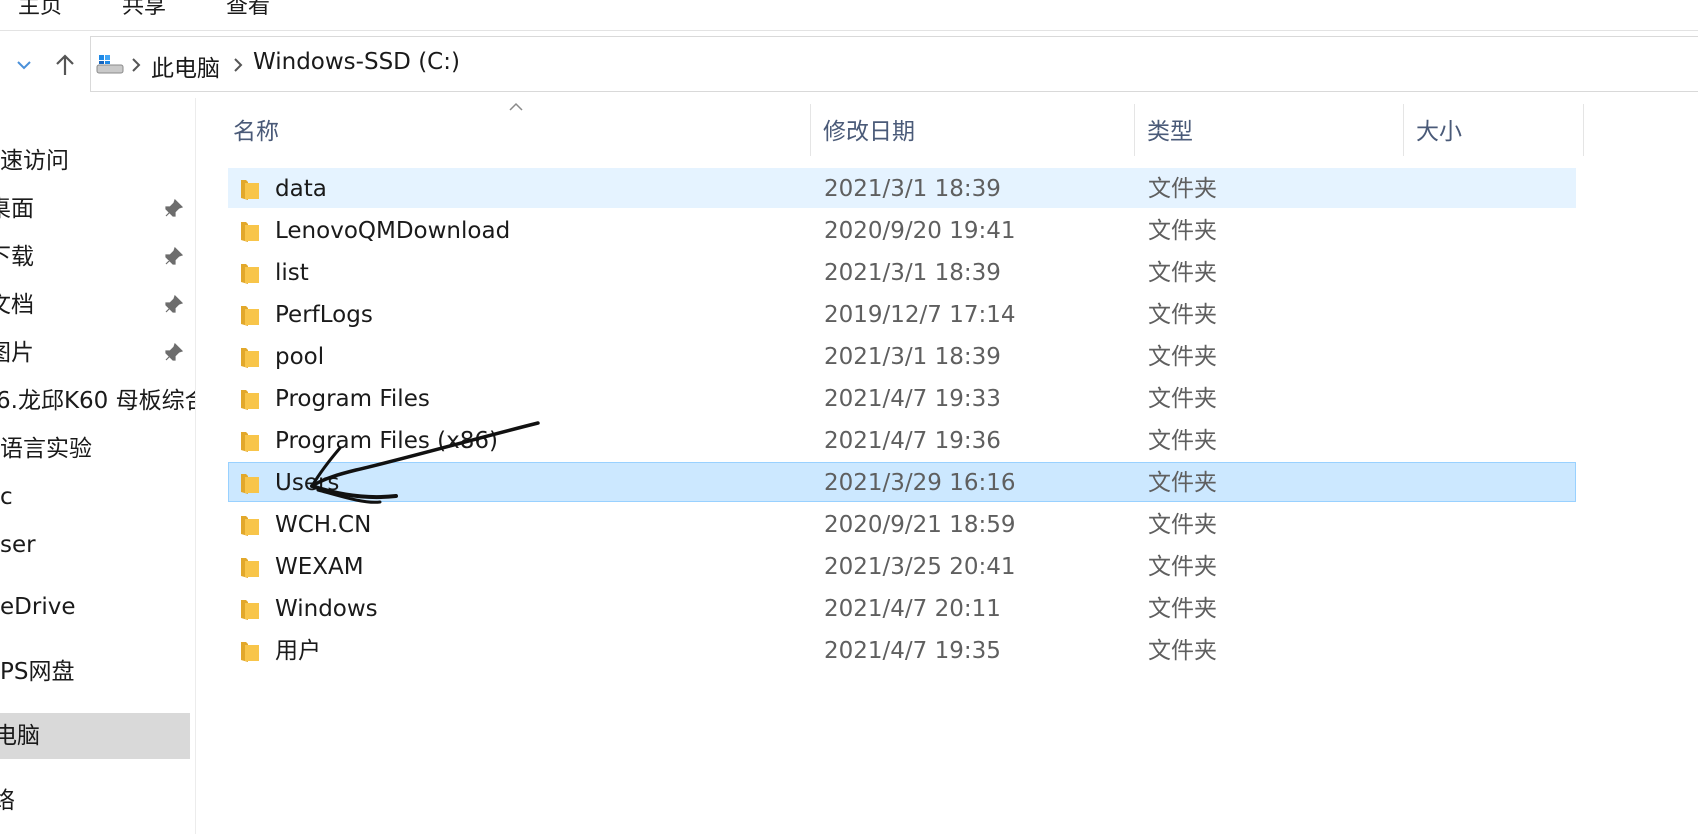 The width and height of the screenshot is (1698, 834). Describe the element at coordinates (920, 315) in the screenshot. I see `file-date: 2019/12/7 17:14` at that location.